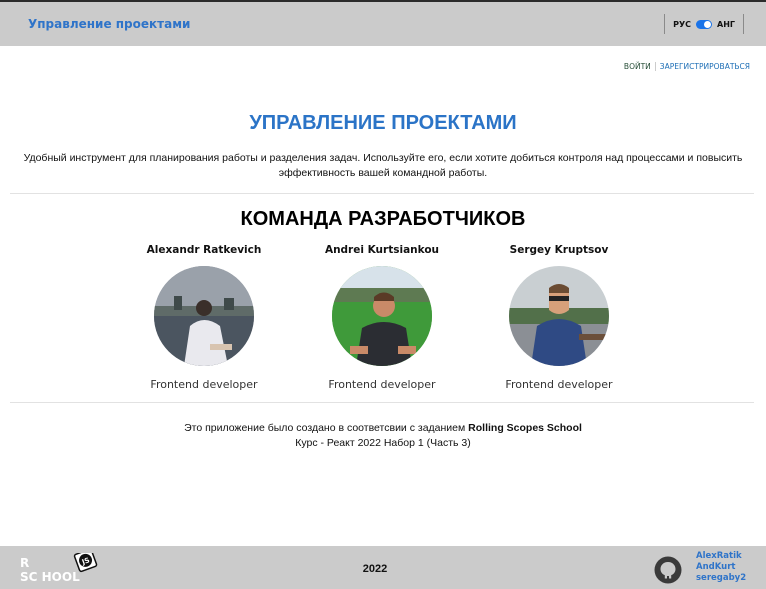 The height and width of the screenshot is (589, 766). Describe the element at coordinates (383, 443) in the screenshot. I see `course-info: Курс - Реакт 2022 Набор 1 (Часть 3)` at that location.